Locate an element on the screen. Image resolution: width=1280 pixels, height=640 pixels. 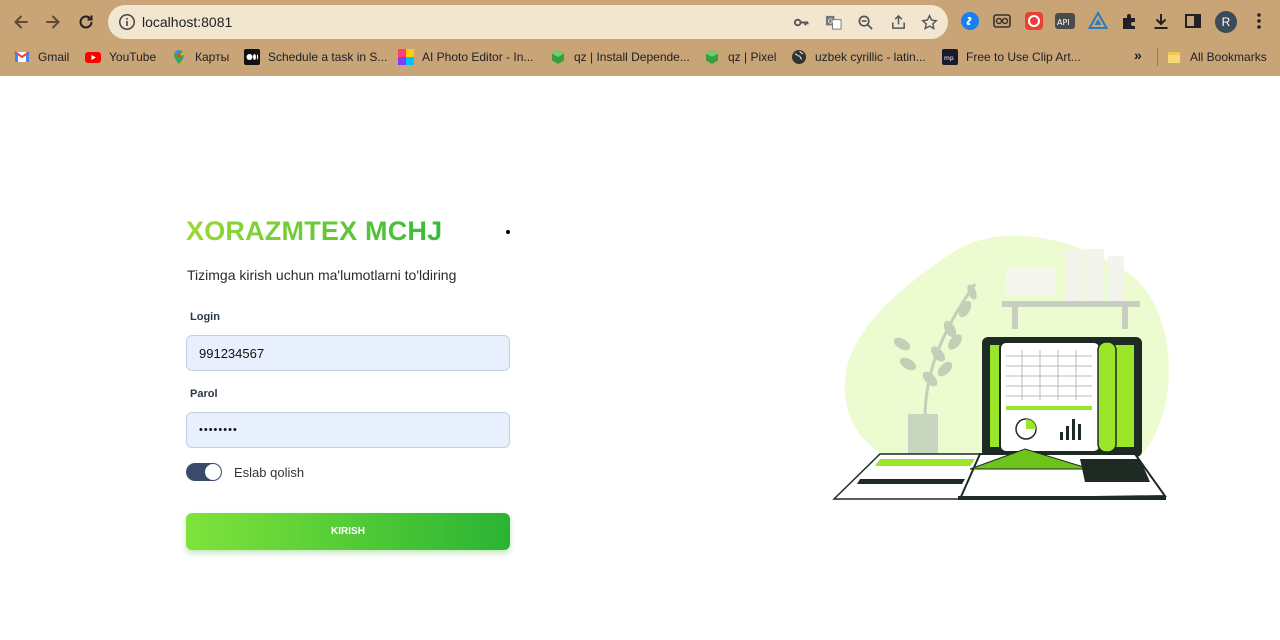
more-bookmarks-button: » is located at coordinates (1138, 55).